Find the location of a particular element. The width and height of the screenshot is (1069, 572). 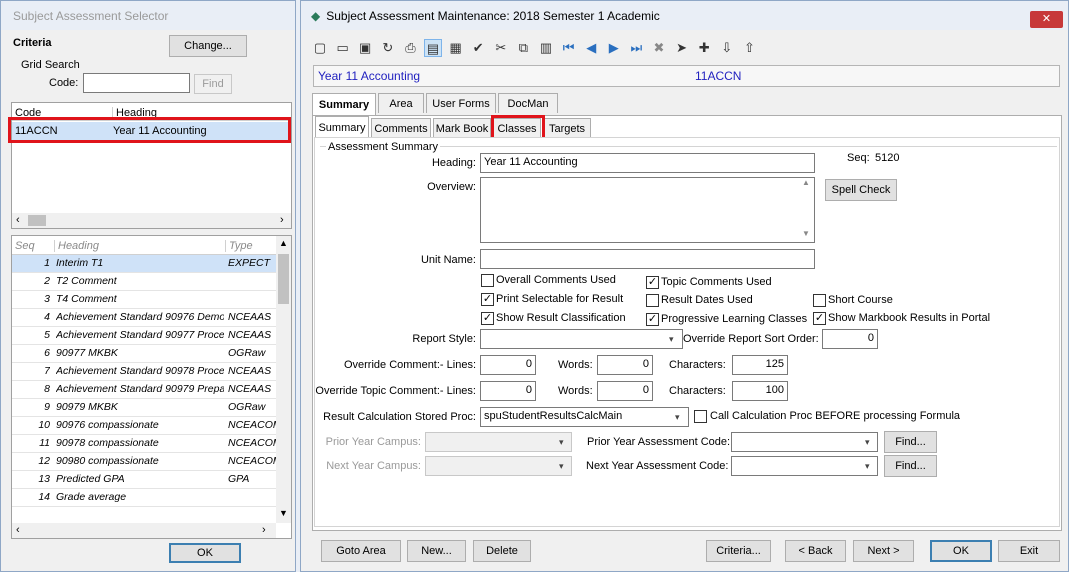

list-item: 1 Interim T1 EXPECT is located at coordinates (144, 264).